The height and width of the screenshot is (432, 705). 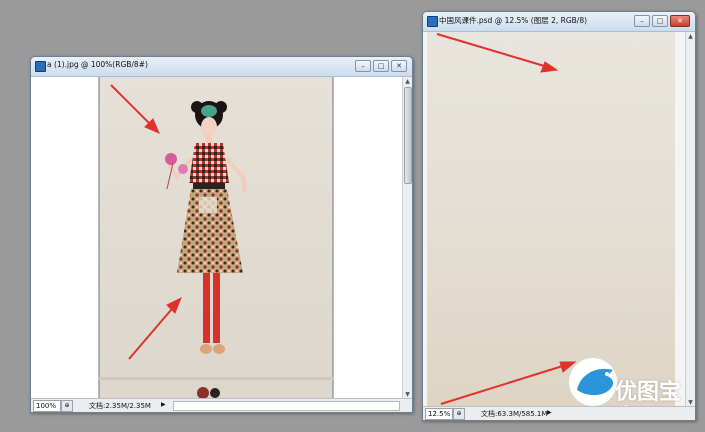 I want to click on window-title: a (1).jpg @ 100%(RGB/8#), so click(x=97, y=64).